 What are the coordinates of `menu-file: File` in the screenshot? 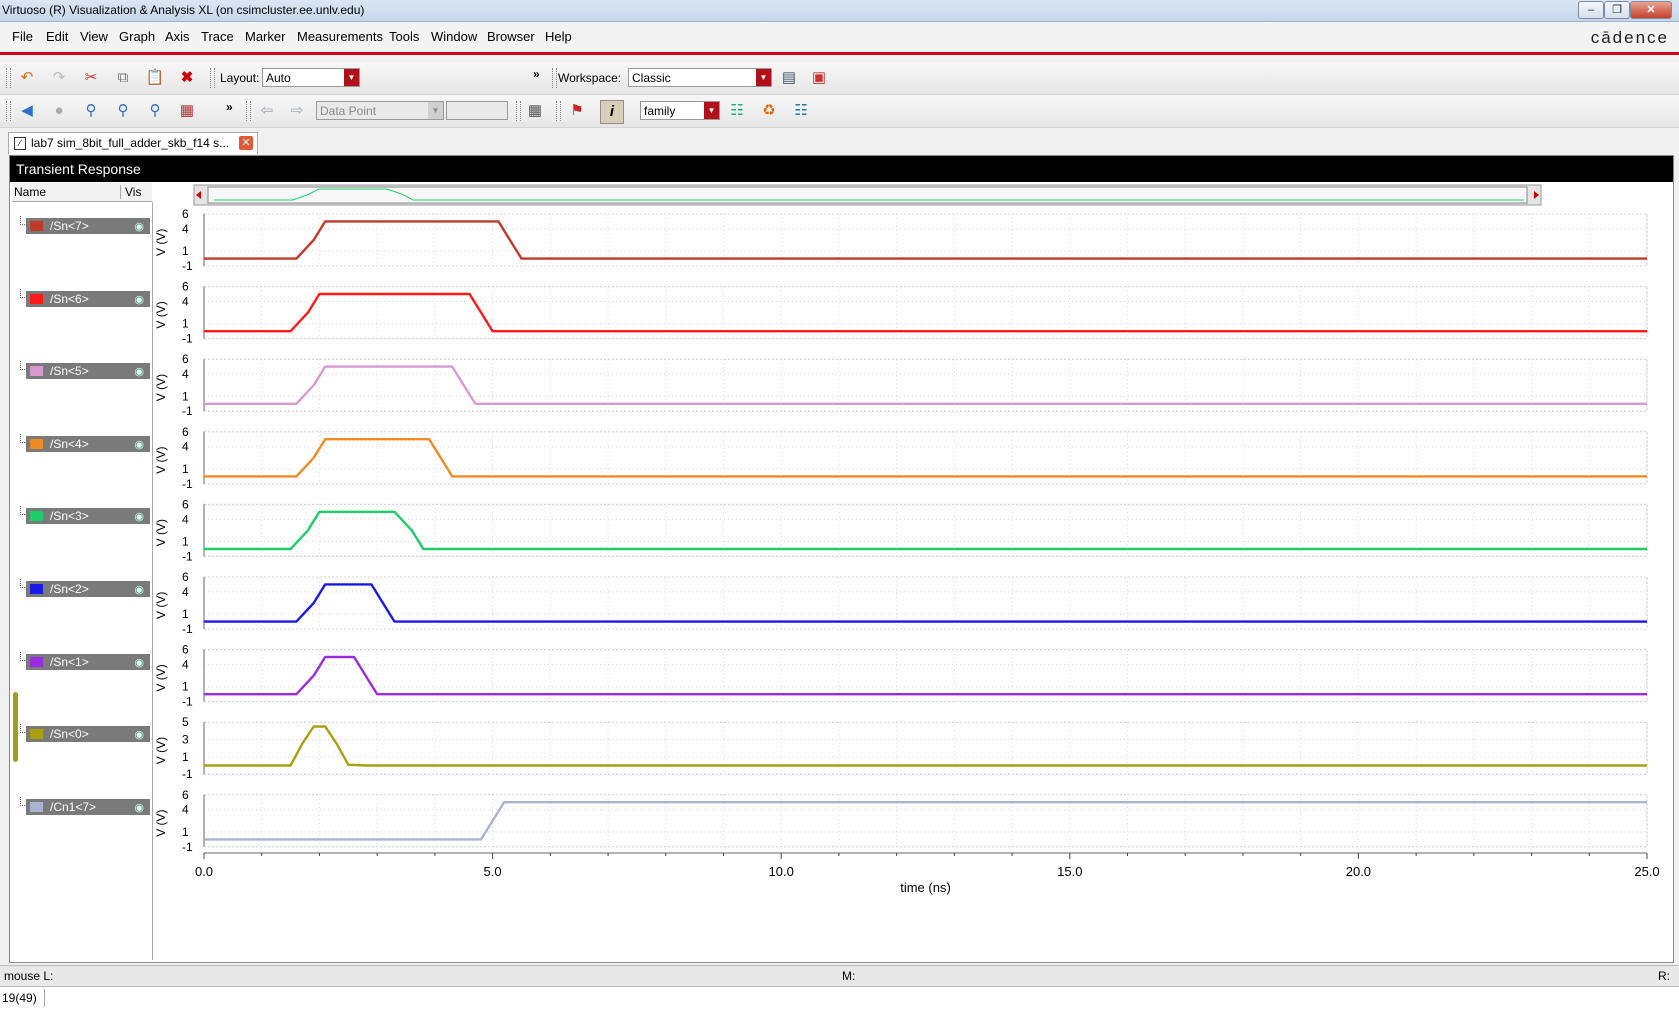 It's located at (22, 36).